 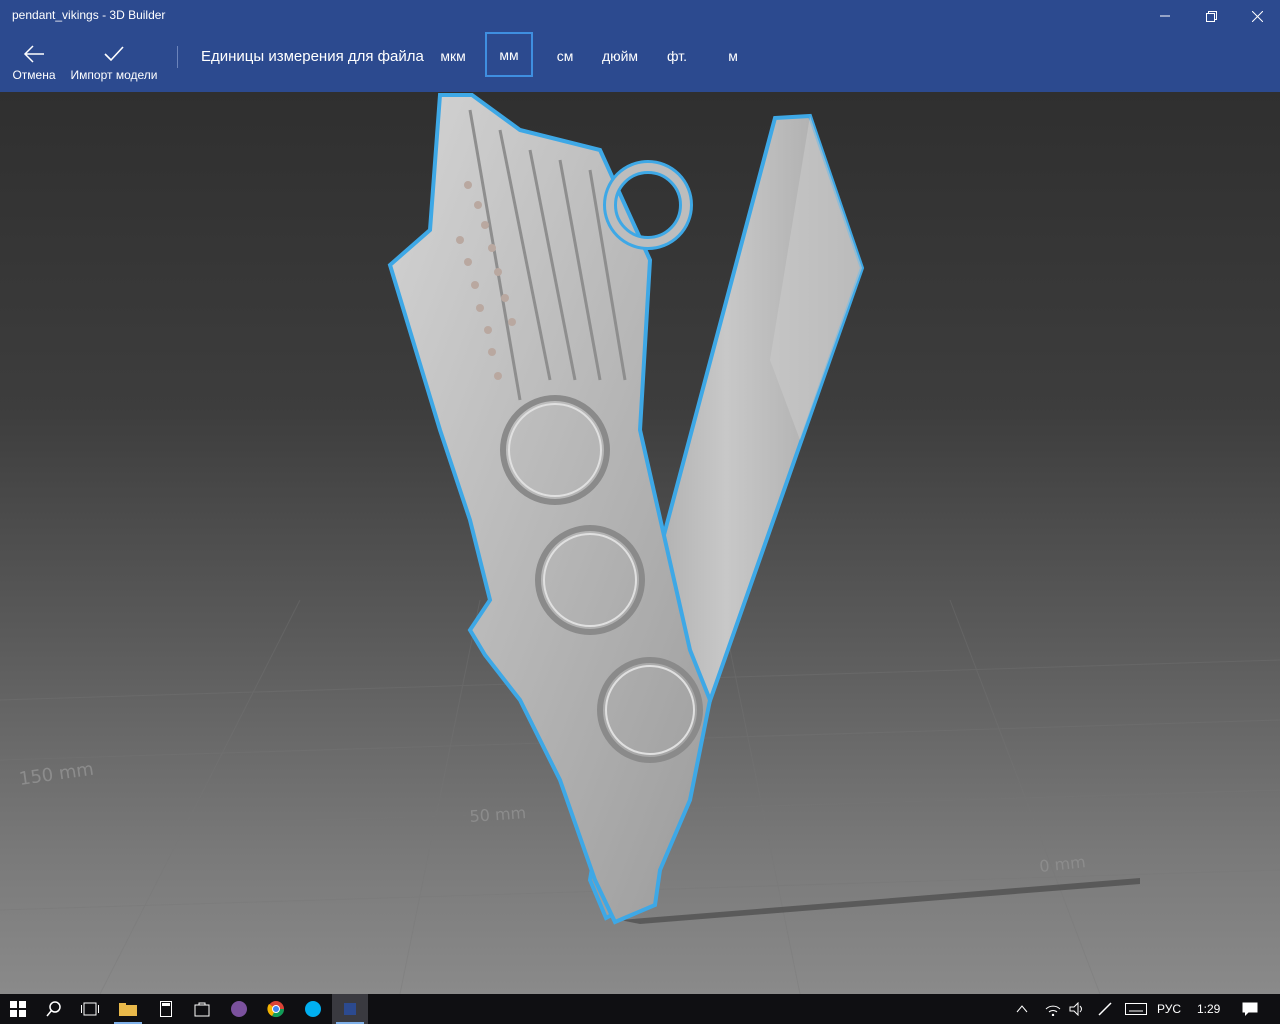 I want to click on store-icon, so click(x=202, y=1009).